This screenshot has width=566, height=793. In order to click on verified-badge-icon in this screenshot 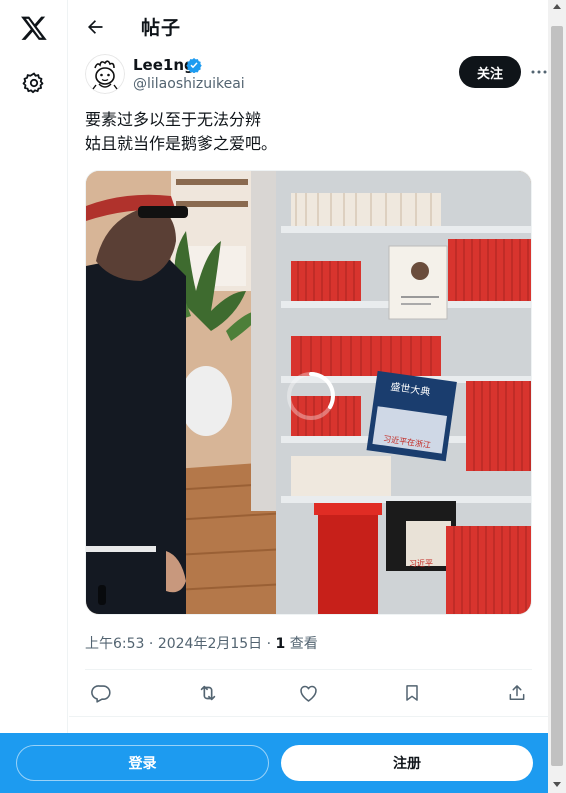, I will do `click(194, 65)`.